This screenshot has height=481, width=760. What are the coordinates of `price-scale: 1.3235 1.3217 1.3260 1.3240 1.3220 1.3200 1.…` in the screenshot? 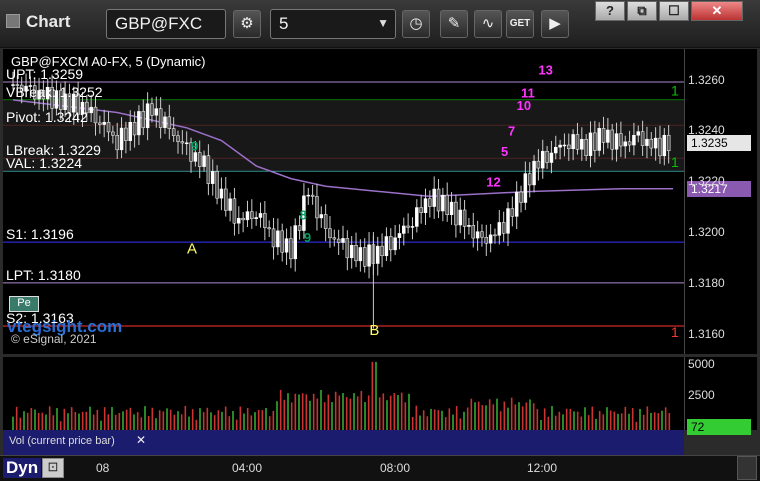 It's located at (720, 201).